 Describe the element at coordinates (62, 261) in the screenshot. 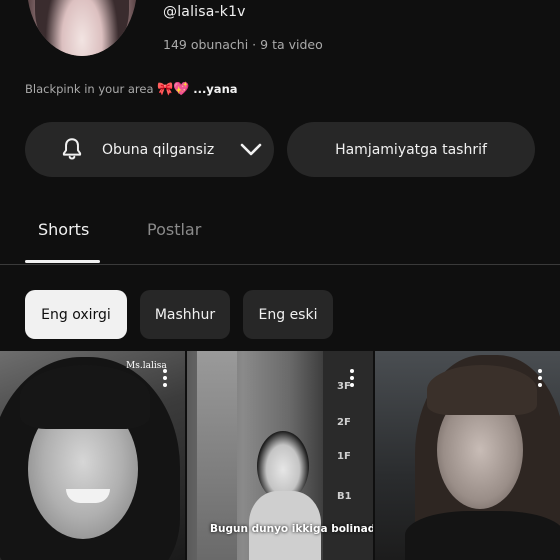

I see `active-tab-indicator` at that location.